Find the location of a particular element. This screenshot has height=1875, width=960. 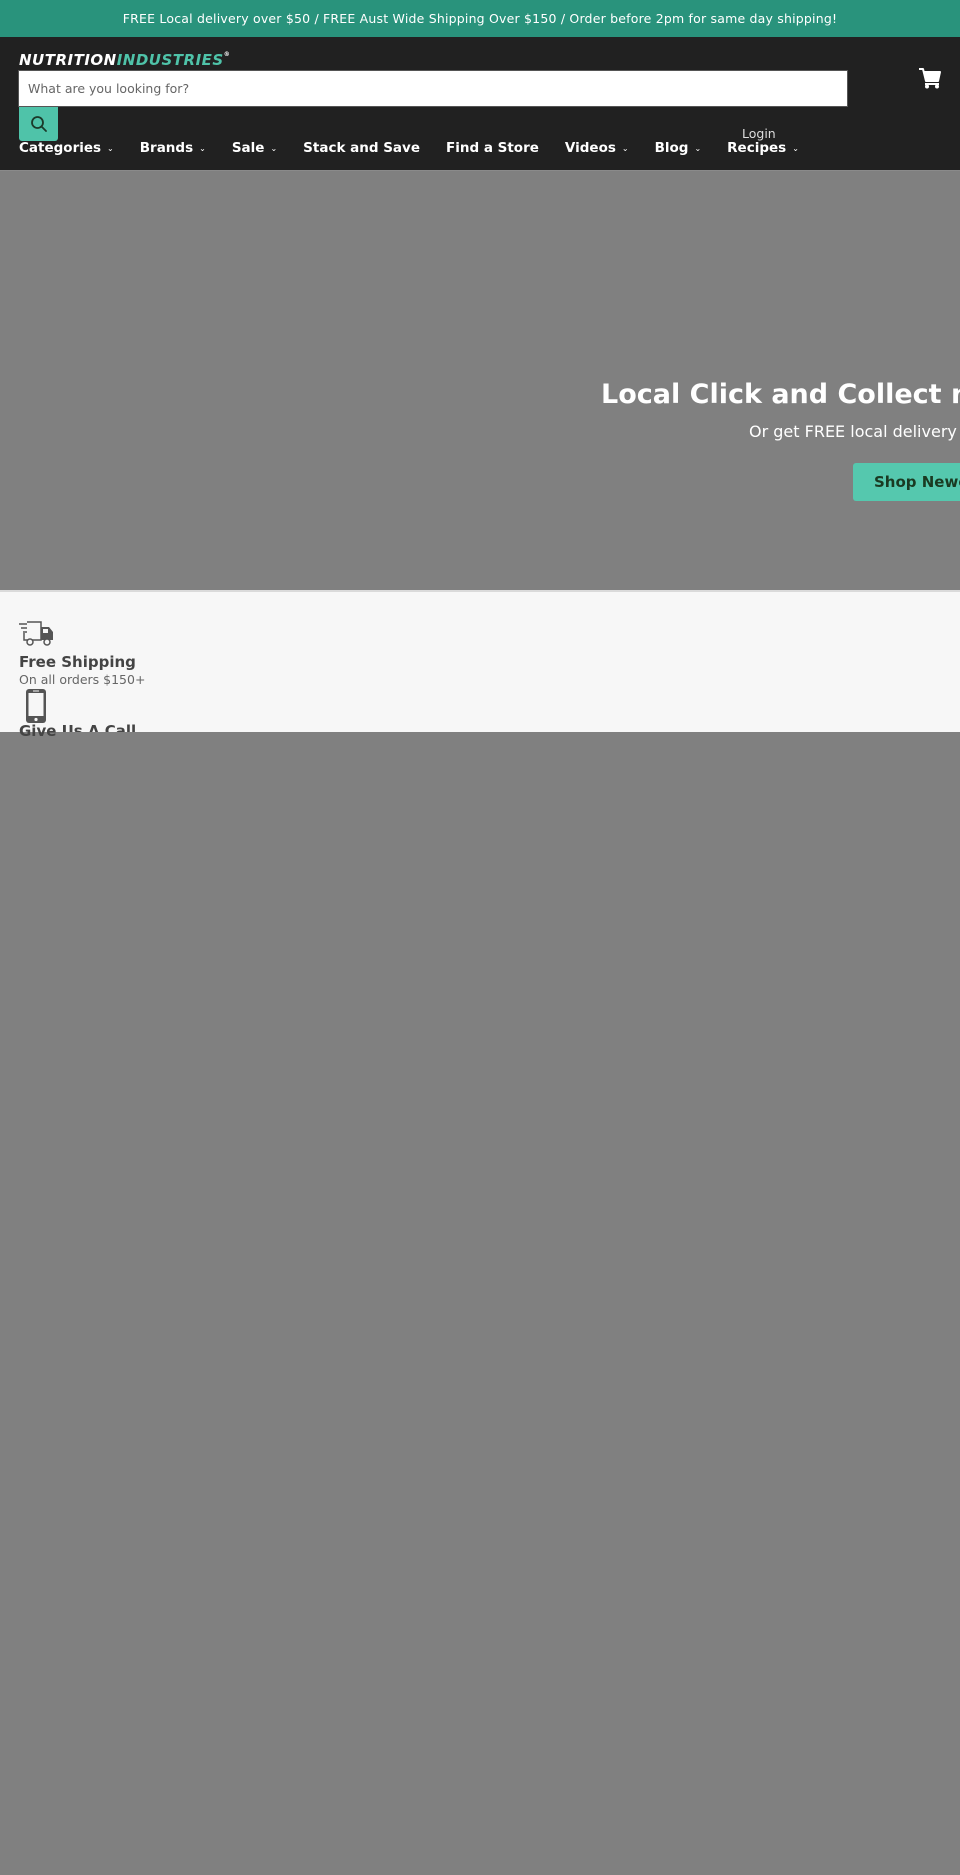

truck-icon is located at coordinates (36, 633).